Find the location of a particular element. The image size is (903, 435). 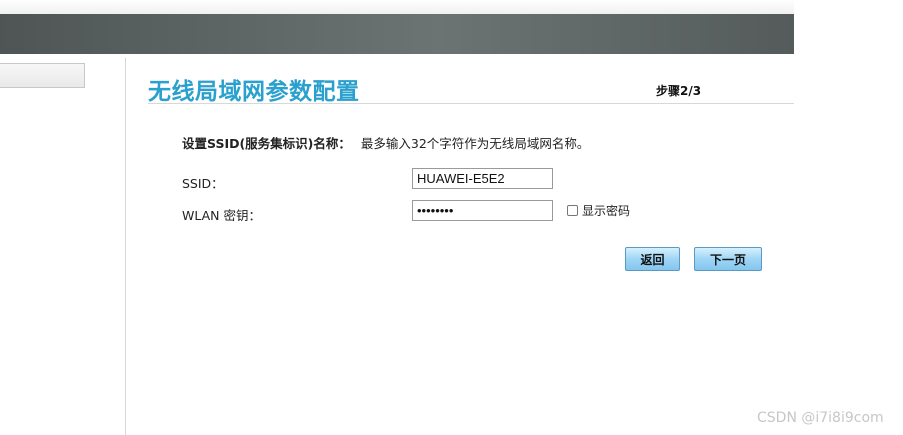

ssid-instructions: 设置SSID(服务集标识)名称： 最多输入32个字符作为无线局域网名称。 is located at coordinates (385, 142).